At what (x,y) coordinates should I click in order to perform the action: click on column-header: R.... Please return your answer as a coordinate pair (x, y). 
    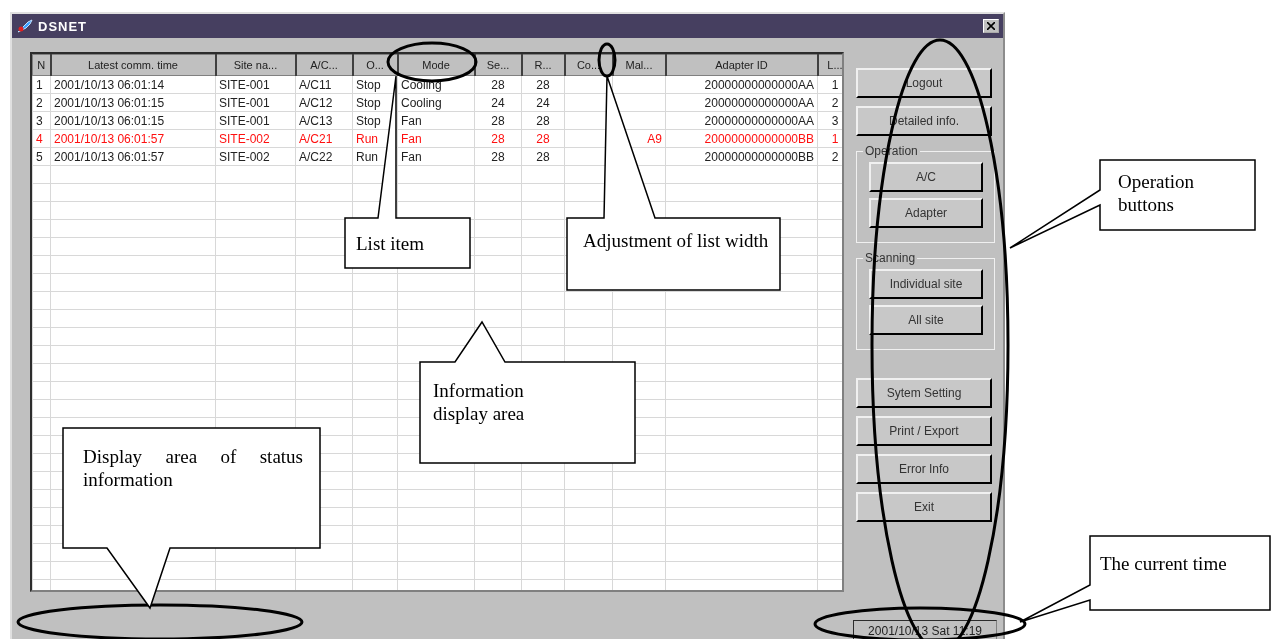
    Looking at the image, I should click on (543, 65).